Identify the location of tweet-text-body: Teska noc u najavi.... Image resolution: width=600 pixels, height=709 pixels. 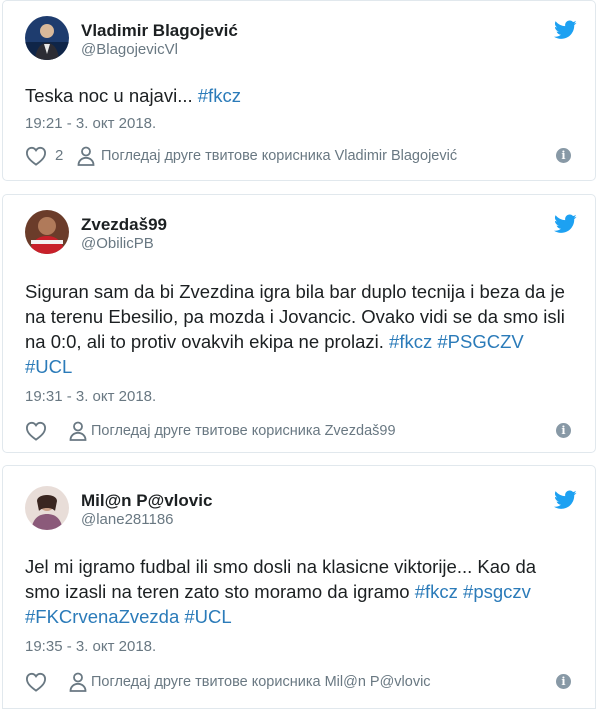
(111, 95).